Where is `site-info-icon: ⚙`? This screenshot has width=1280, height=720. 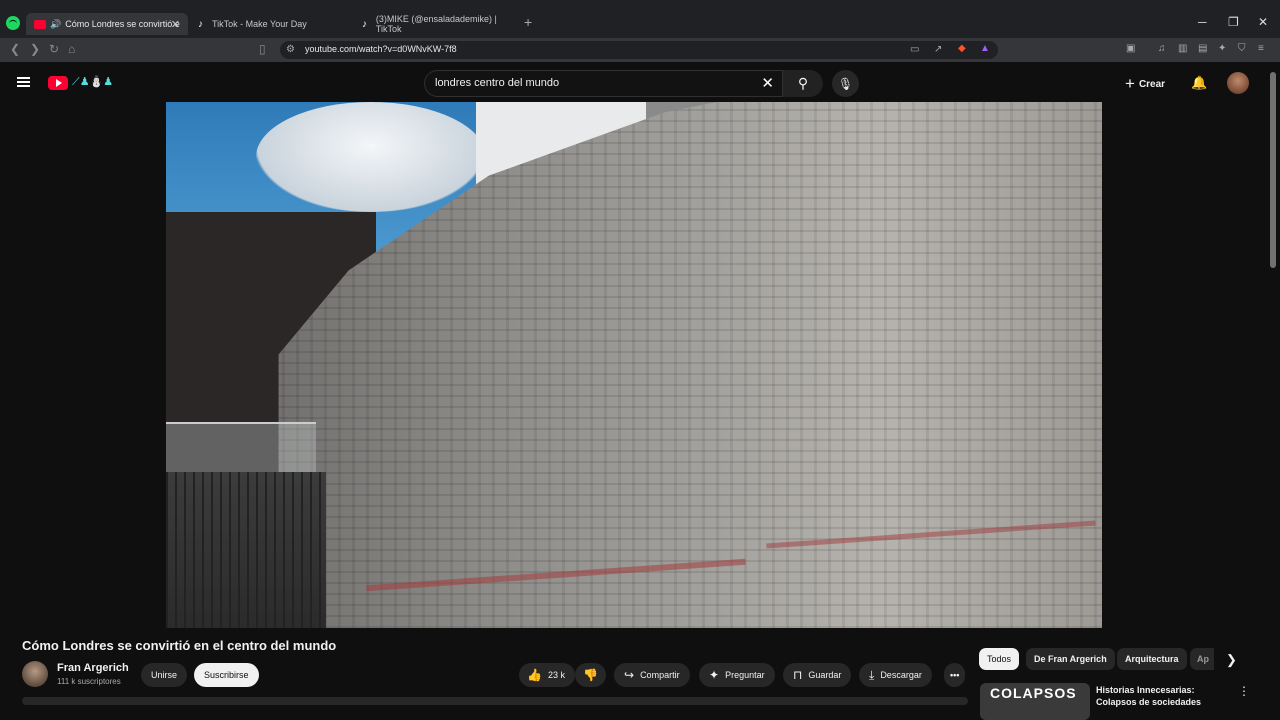
site-info-icon: ⚙ is located at coordinates (290, 49).